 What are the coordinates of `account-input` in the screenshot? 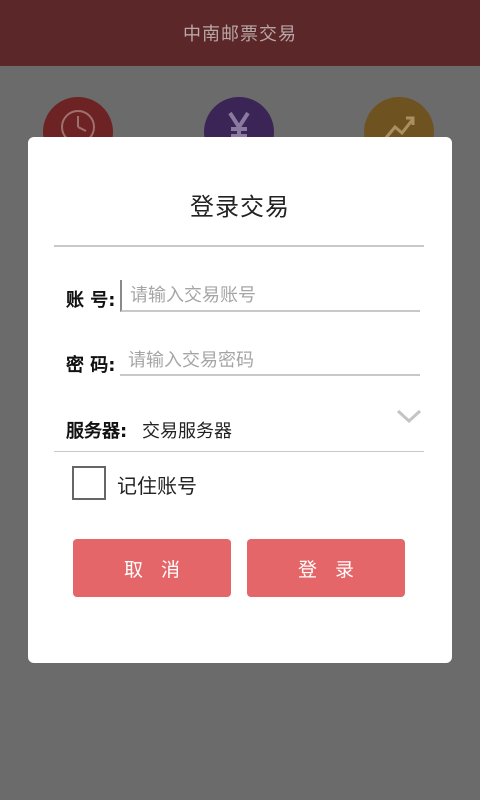 It's located at (270, 296).